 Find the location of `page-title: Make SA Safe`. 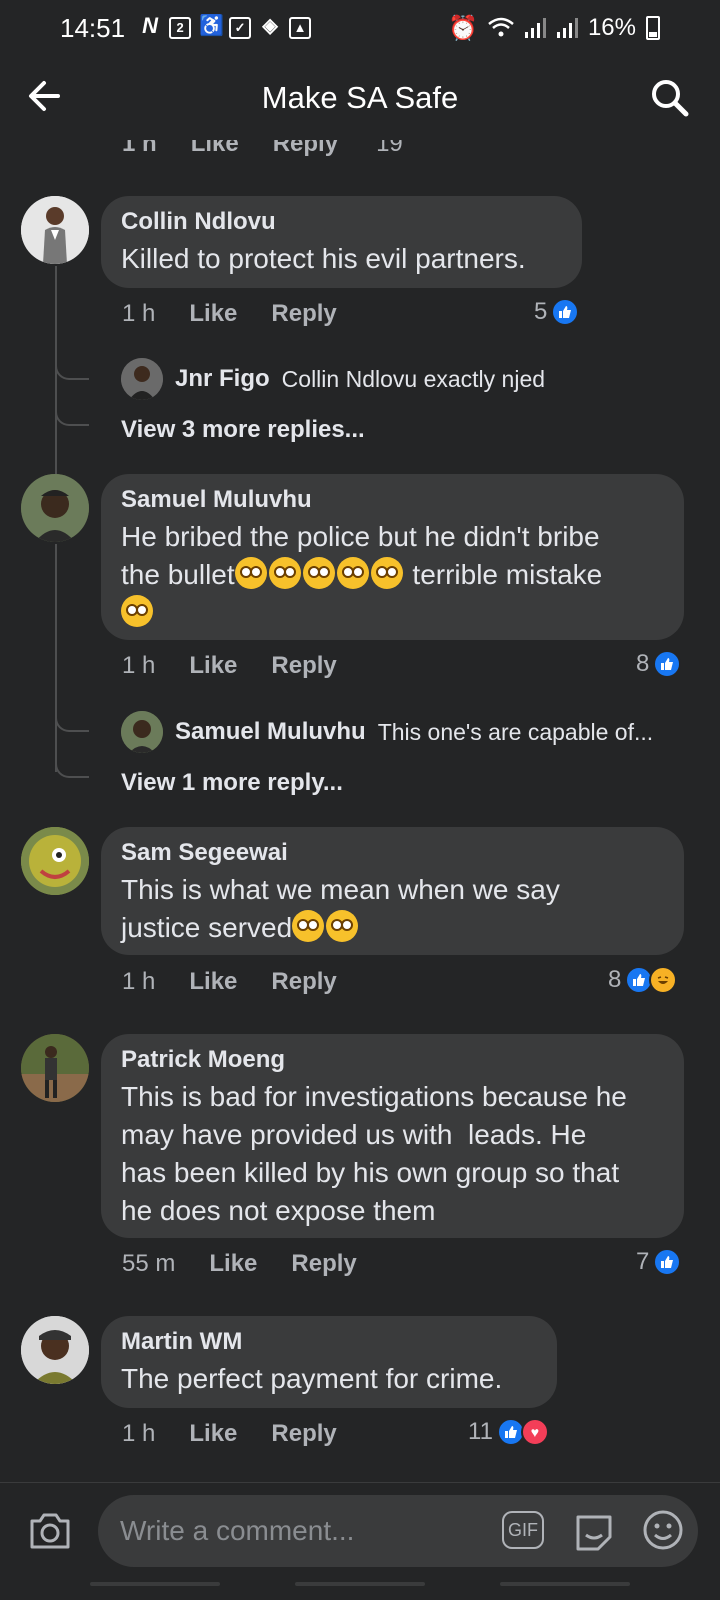

page-title: Make SA Safe is located at coordinates (360, 97).